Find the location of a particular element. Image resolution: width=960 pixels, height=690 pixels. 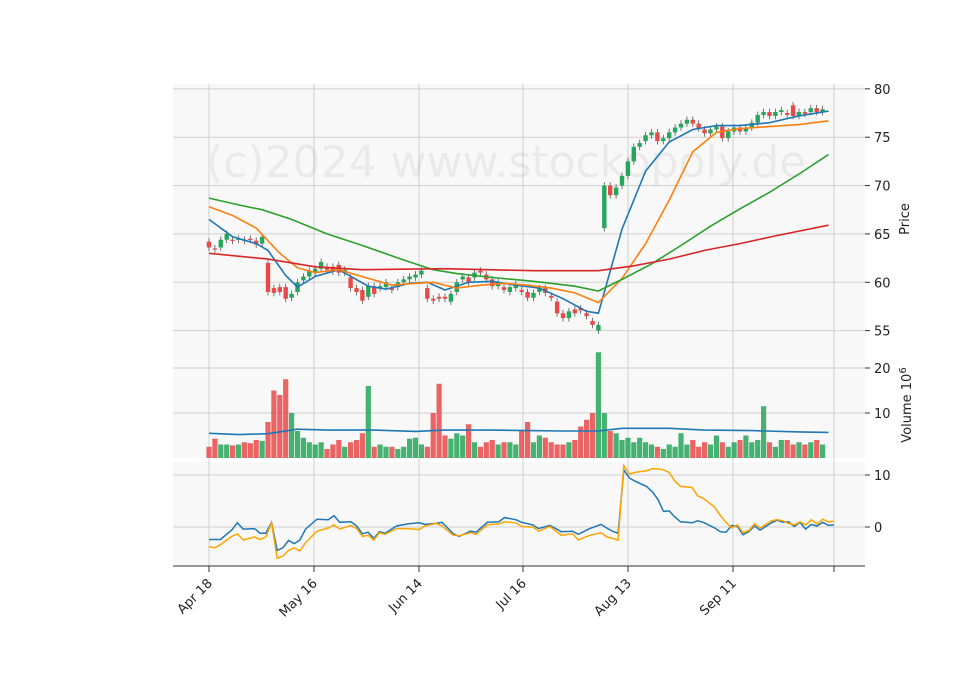

price-tick-label: 55 is located at coordinates (882, 332).